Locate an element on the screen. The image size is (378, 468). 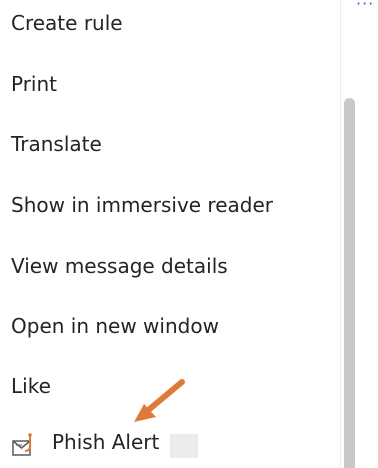
menu-item-label: View message details is located at coordinates (119, 266).